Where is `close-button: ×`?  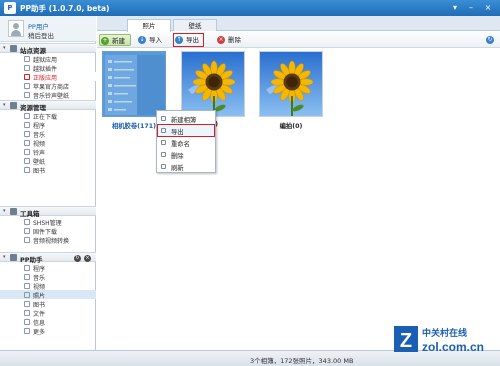
close-button: × is located at coordinates (488, 8).